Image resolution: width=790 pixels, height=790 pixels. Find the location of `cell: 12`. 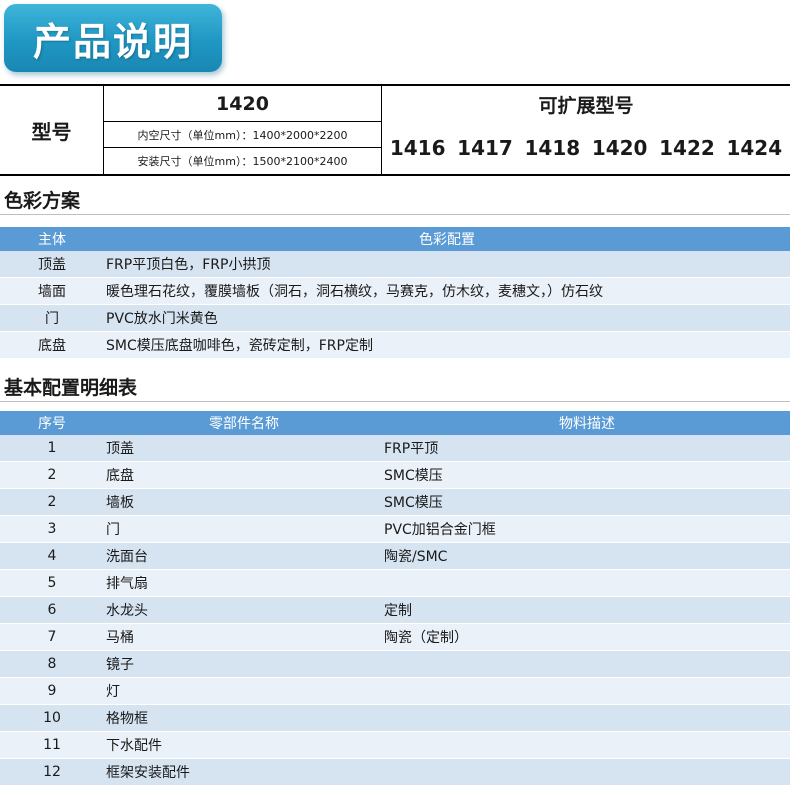

cell: 12 is located at coordinates (52, 772).